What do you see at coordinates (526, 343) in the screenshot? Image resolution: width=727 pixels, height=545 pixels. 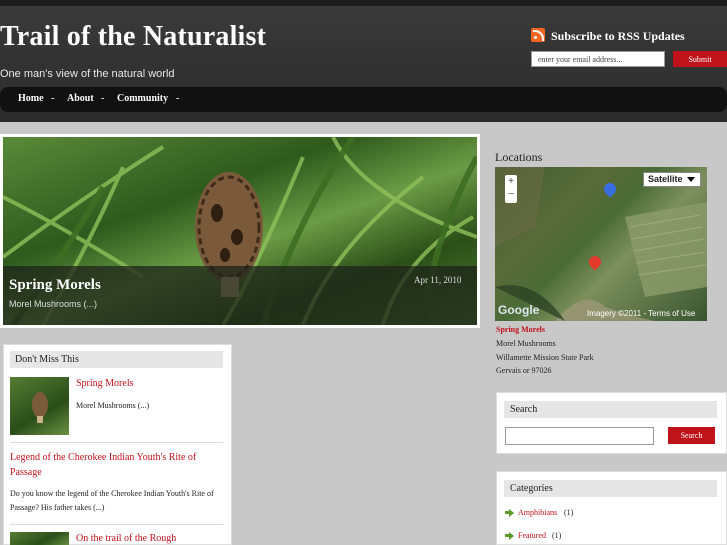 I see `location-address-line: Morel Mushrooms` at bounding box center [526, 343].